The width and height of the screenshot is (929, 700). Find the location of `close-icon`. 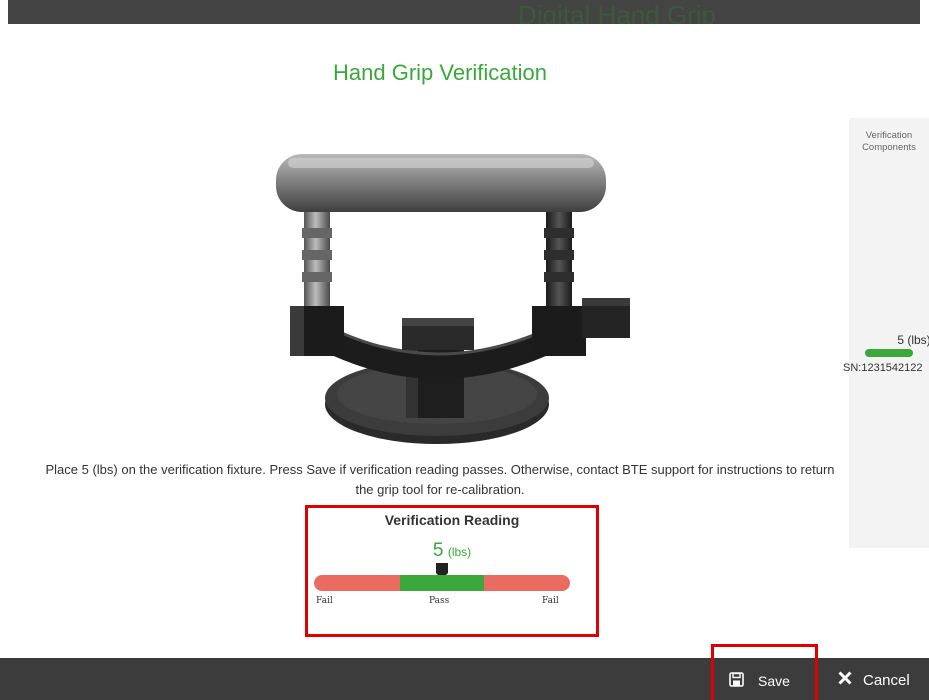

close-icon is located at coordinates (850, 680).